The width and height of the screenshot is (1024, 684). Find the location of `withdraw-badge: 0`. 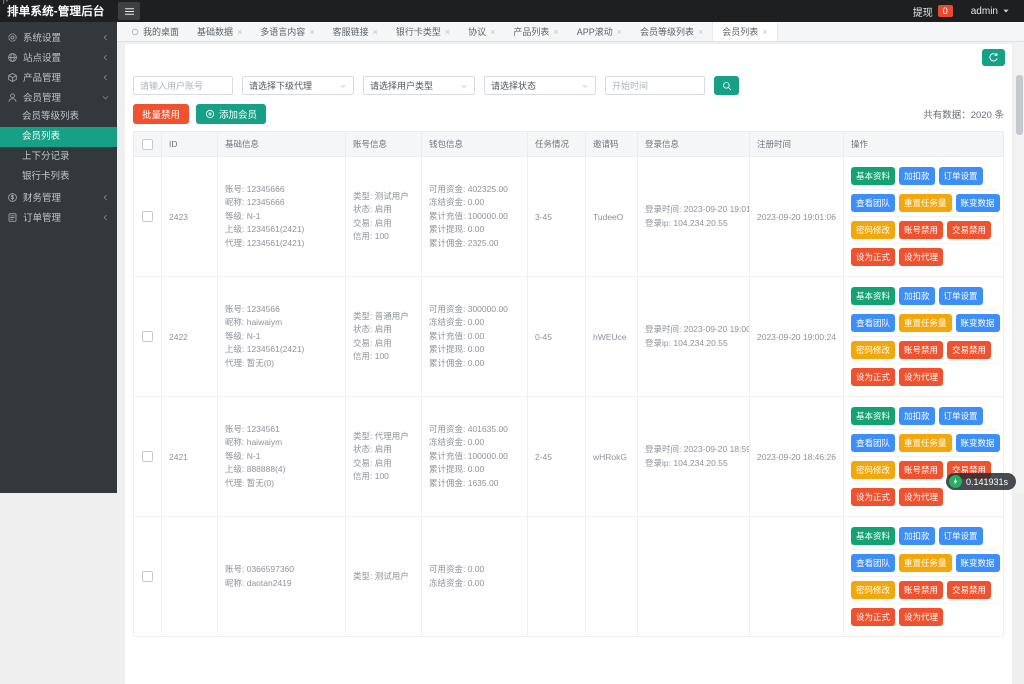

withdraw-badge: 0 is located at coordinates (945, 11).